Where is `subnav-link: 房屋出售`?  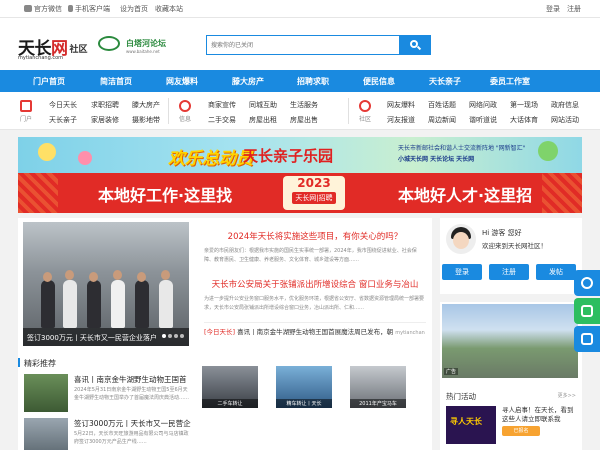 subnav-link: 房屋出售 is located at coordinates (304, 120).